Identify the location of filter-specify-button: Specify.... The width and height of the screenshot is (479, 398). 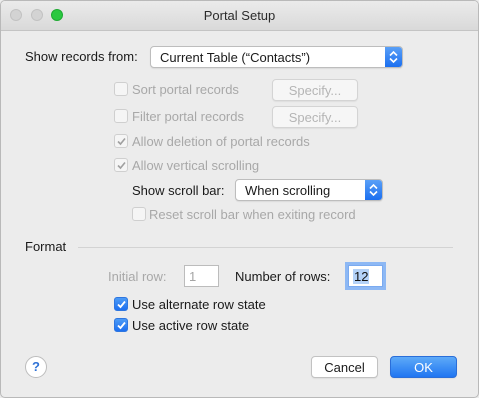
(315, 117).